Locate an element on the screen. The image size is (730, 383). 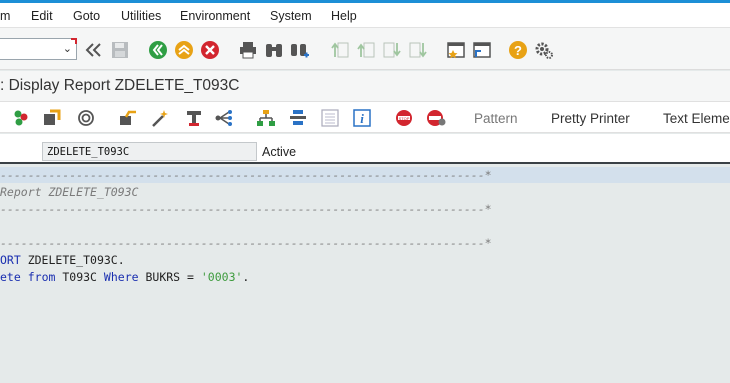
program-name-field: ZDELETE_T093C is located at coordinates (149, 151).